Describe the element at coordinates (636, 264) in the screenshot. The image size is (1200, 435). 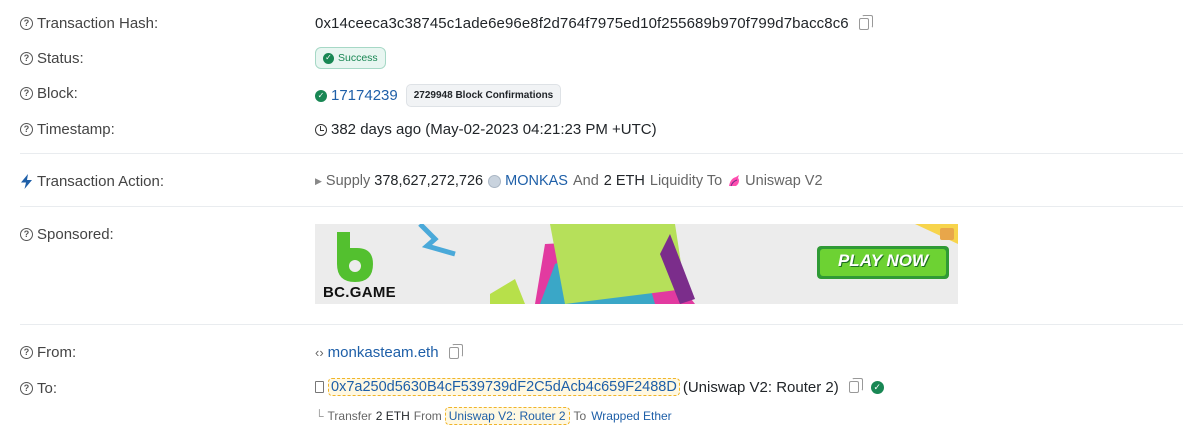
I see `sponsored-banner: BC.GAME PLAY NOW` at that location.